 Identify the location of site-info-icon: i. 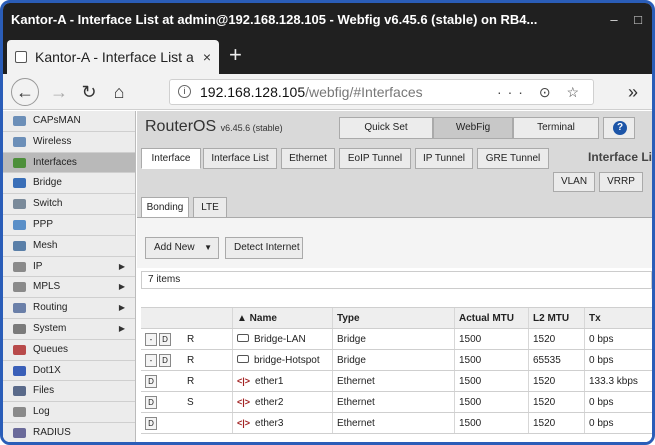
(184, 91).